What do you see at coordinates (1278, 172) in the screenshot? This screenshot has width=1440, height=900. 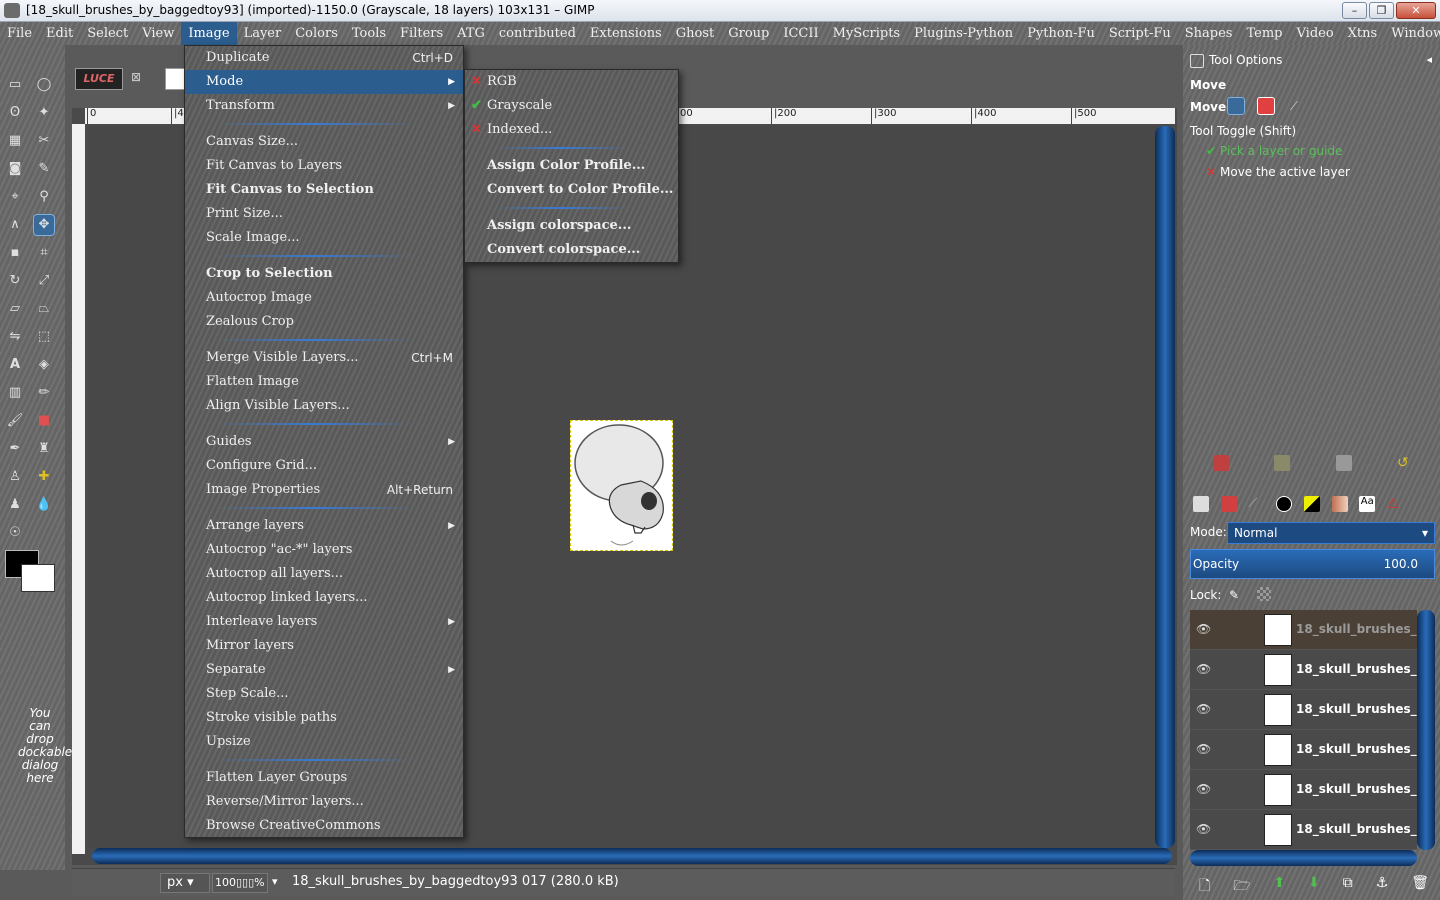 I see `move-active-layer-option: ✕ Move the active layer` at bounding box center [1278, 172].